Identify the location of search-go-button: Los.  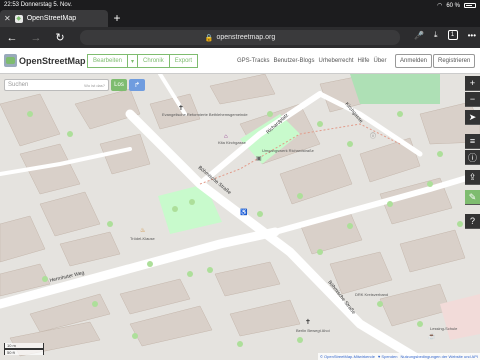
(119, 85).